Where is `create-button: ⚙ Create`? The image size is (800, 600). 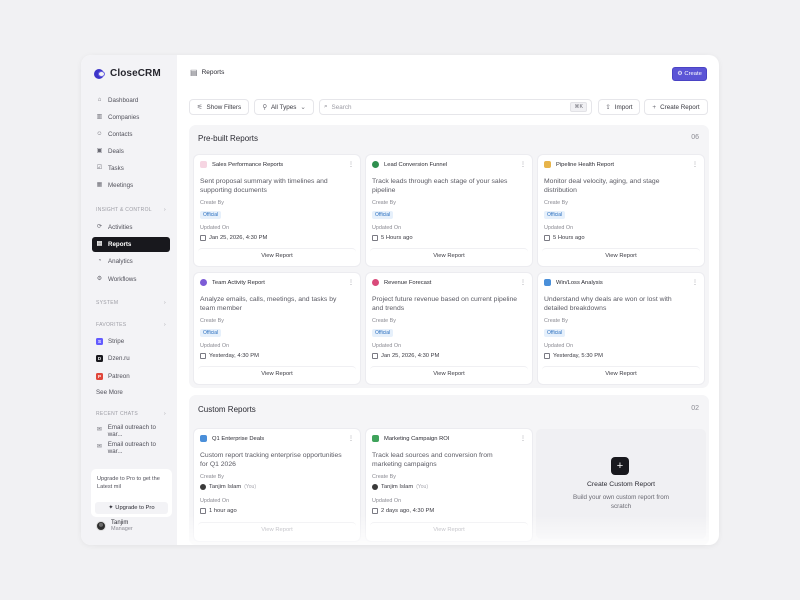 create-button: ⚙ Create is located at coordinates (689, 74).